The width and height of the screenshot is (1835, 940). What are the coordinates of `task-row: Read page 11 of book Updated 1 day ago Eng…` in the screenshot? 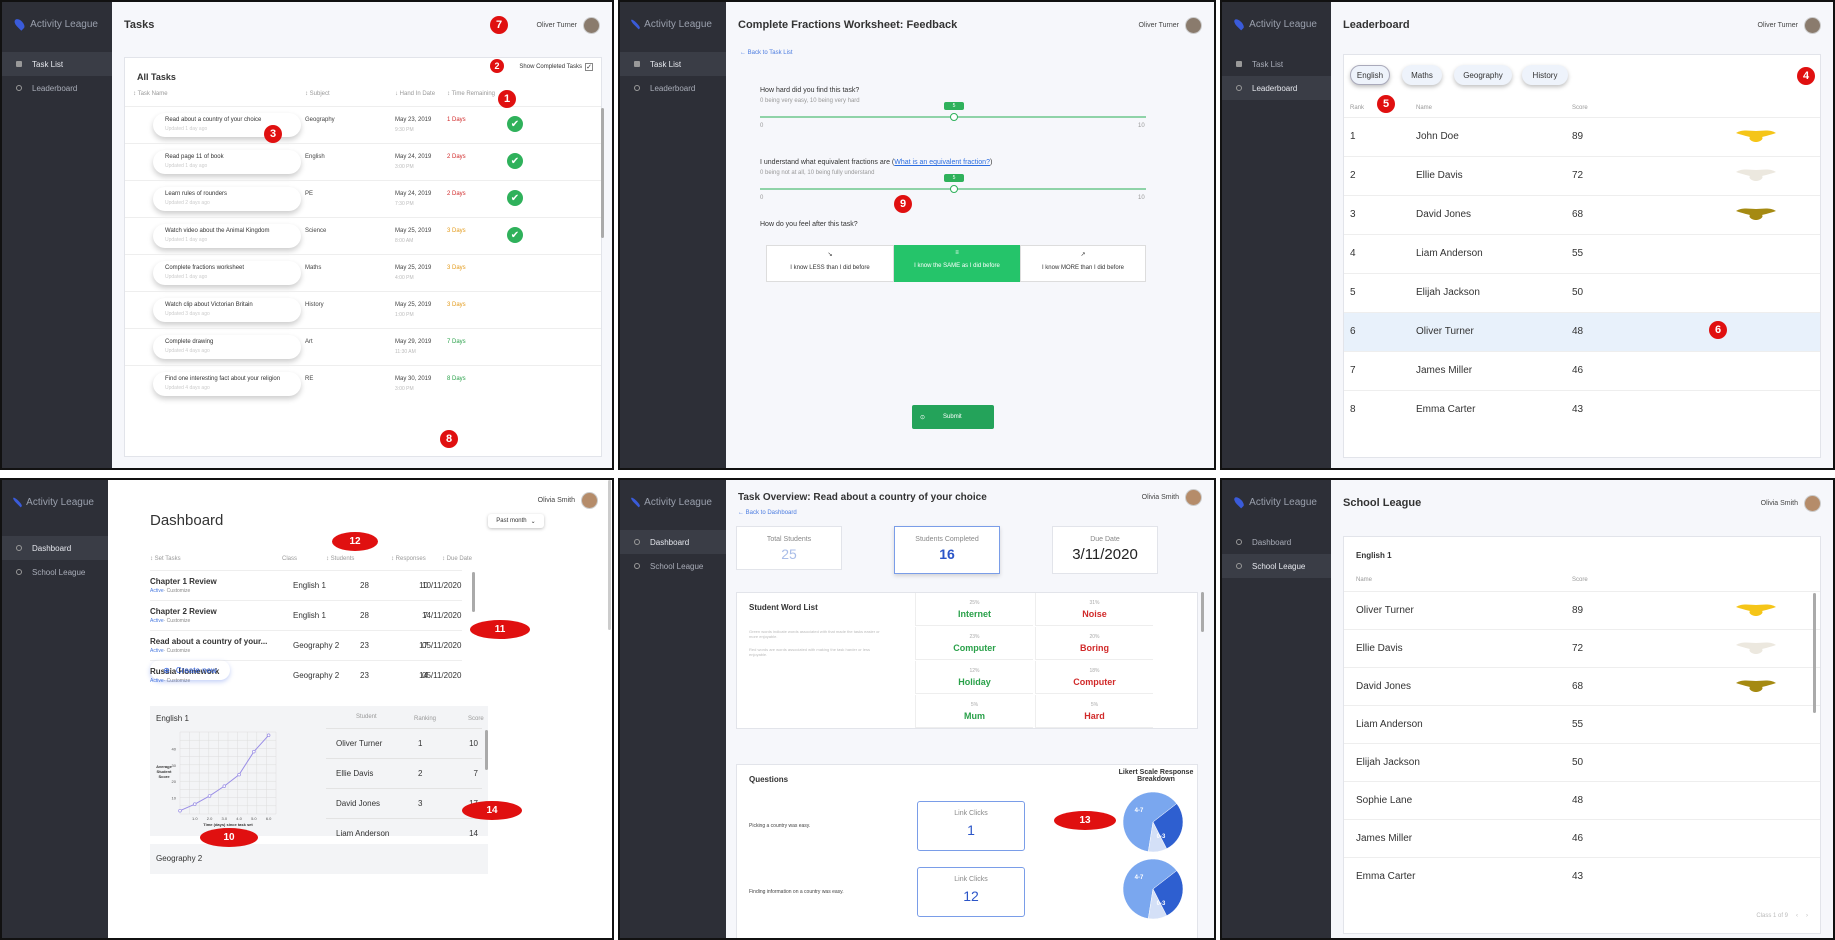 It's located at (363, 161).